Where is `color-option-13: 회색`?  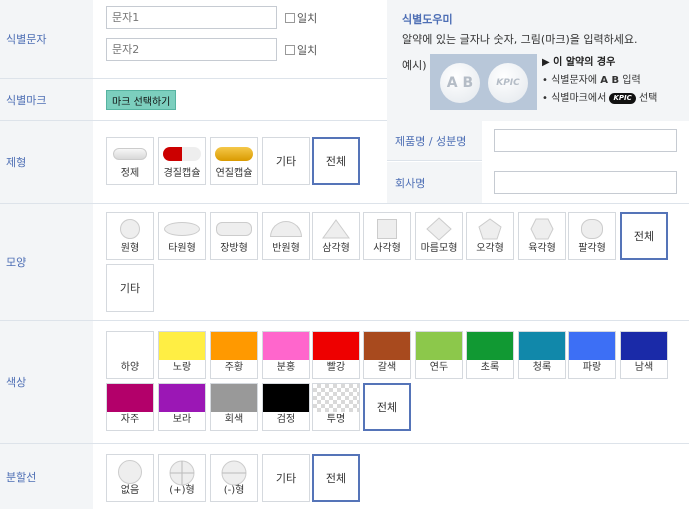
color-option-13: 회색 is located at coordinates (234, 407).